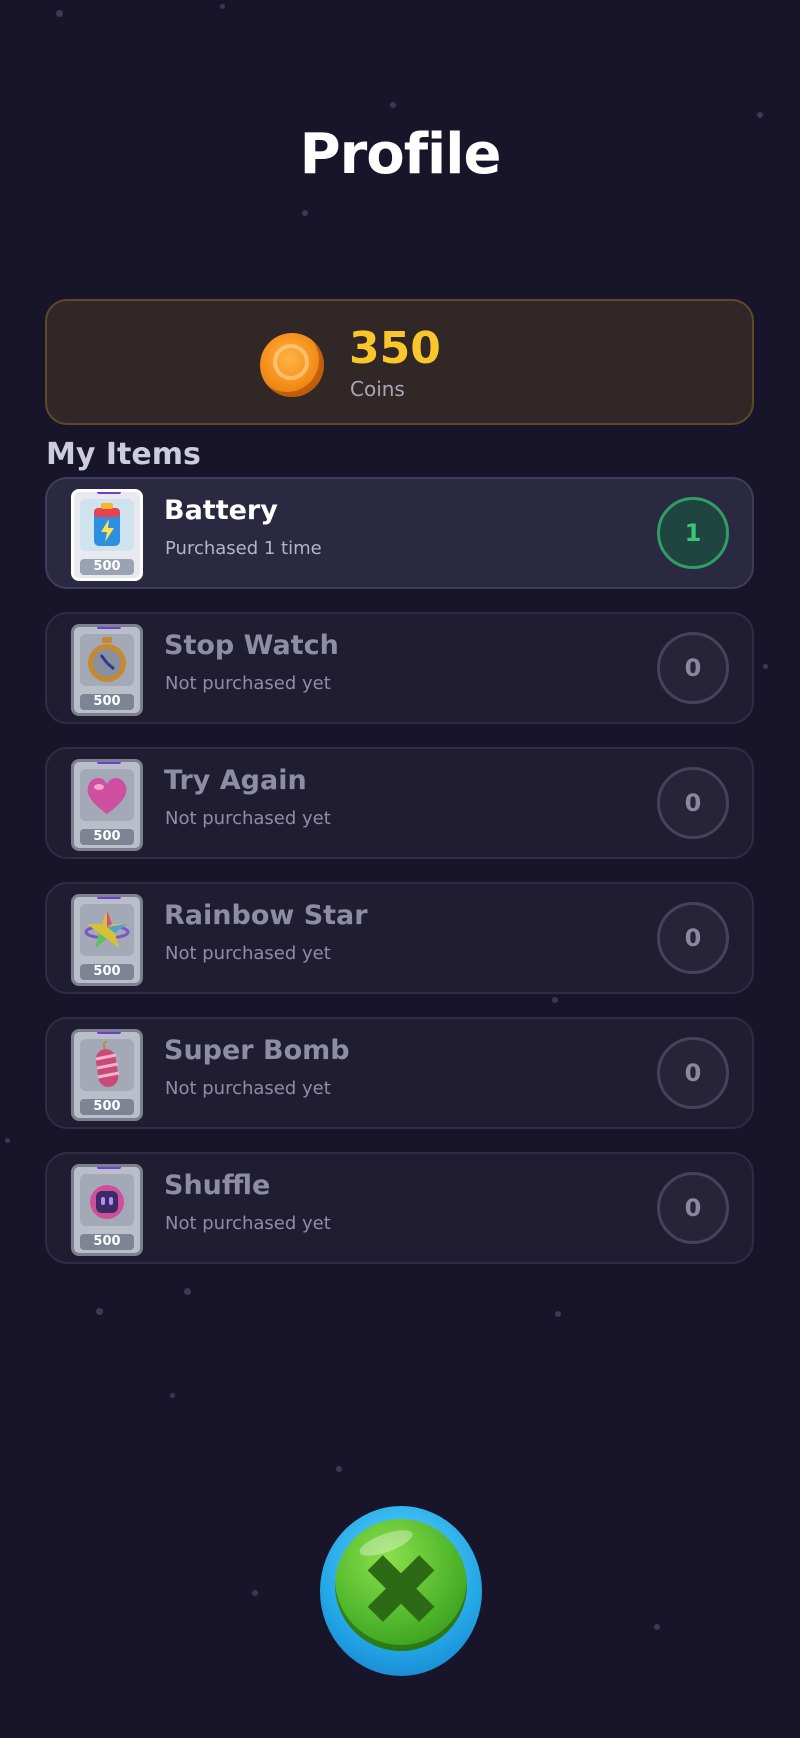 Image resolution: width=800 pixels, height=1738 pixels. I want to click on coin-icon, so click(292, 365).